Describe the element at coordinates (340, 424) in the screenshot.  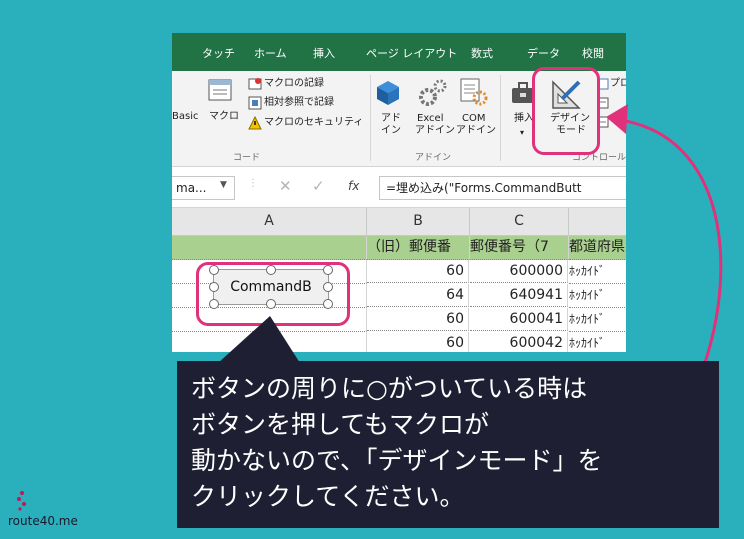
I see `callout-line-2: ボタンを押してもマクロが` at that location.